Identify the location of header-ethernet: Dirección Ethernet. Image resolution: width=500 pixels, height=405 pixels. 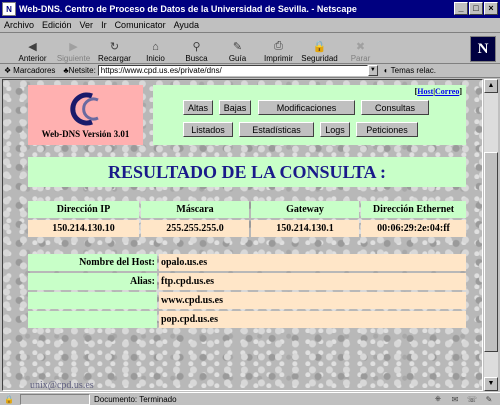
(413, 209).